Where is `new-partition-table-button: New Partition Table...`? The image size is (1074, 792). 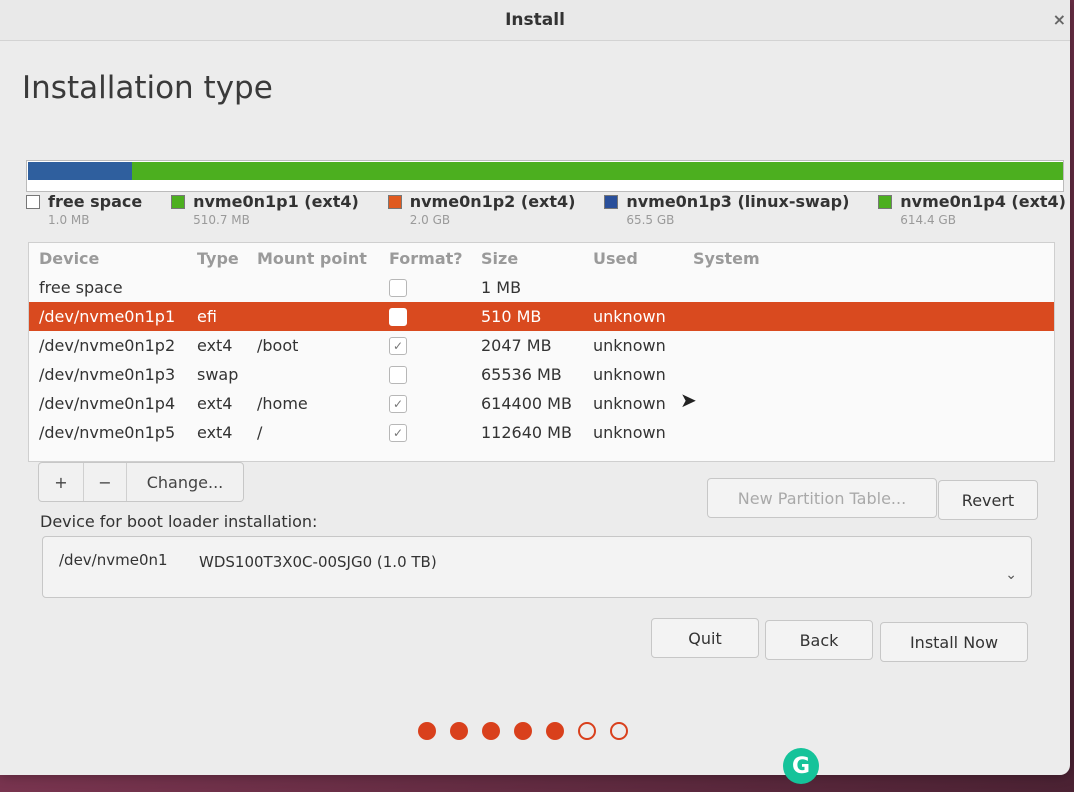
new-partition-table-button: New Partition Table... is located at coordinates (822, 498).